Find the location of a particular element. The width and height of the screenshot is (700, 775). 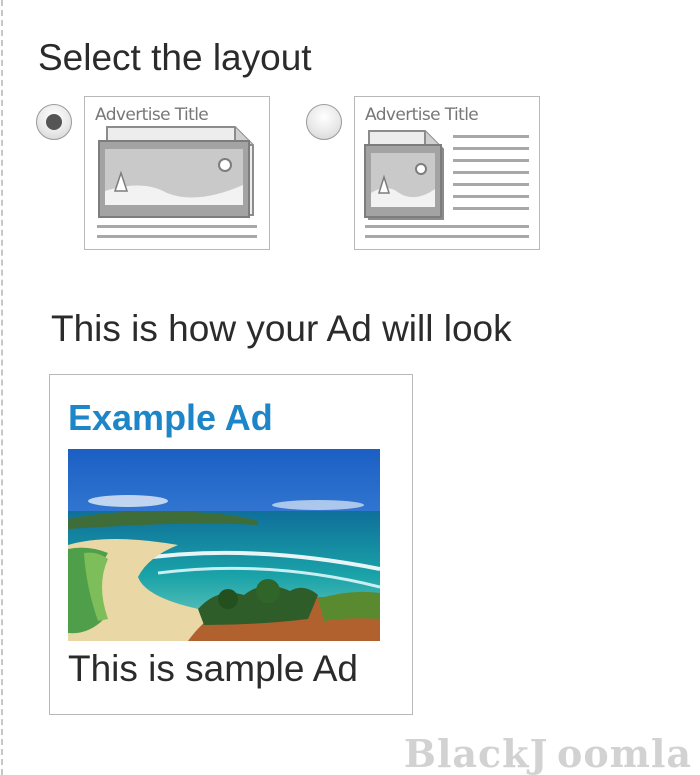

layout-thumbnail-image-left: Advertise Title is located at coordinates (447, 173).